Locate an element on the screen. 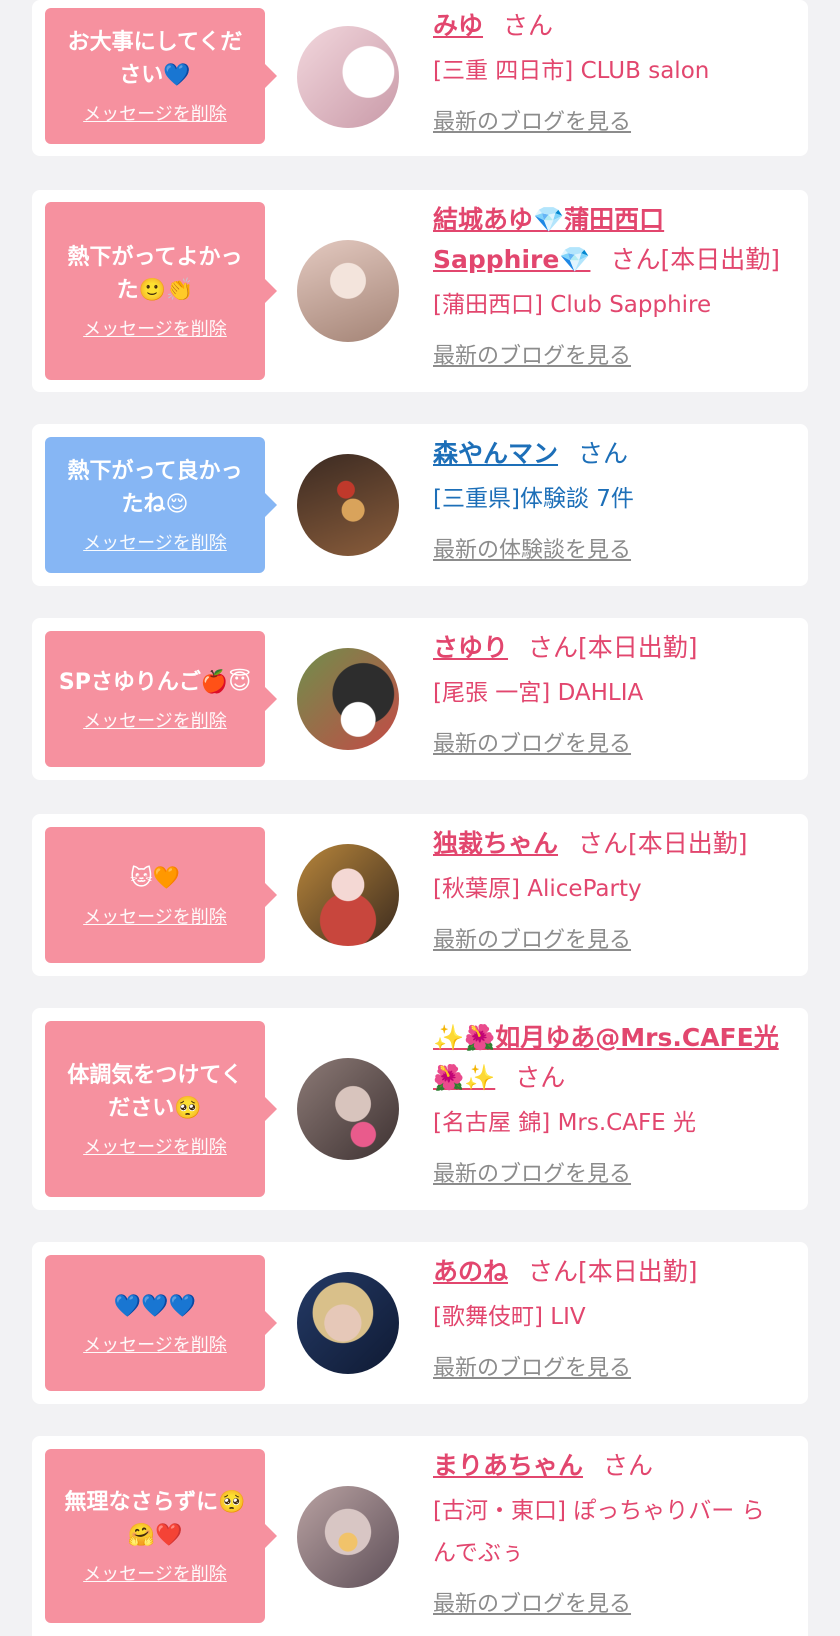  sender-info: みゆ さん [三重 四日市] CLUB salon 最新のブログを見る is located at coordinates (609, 71).